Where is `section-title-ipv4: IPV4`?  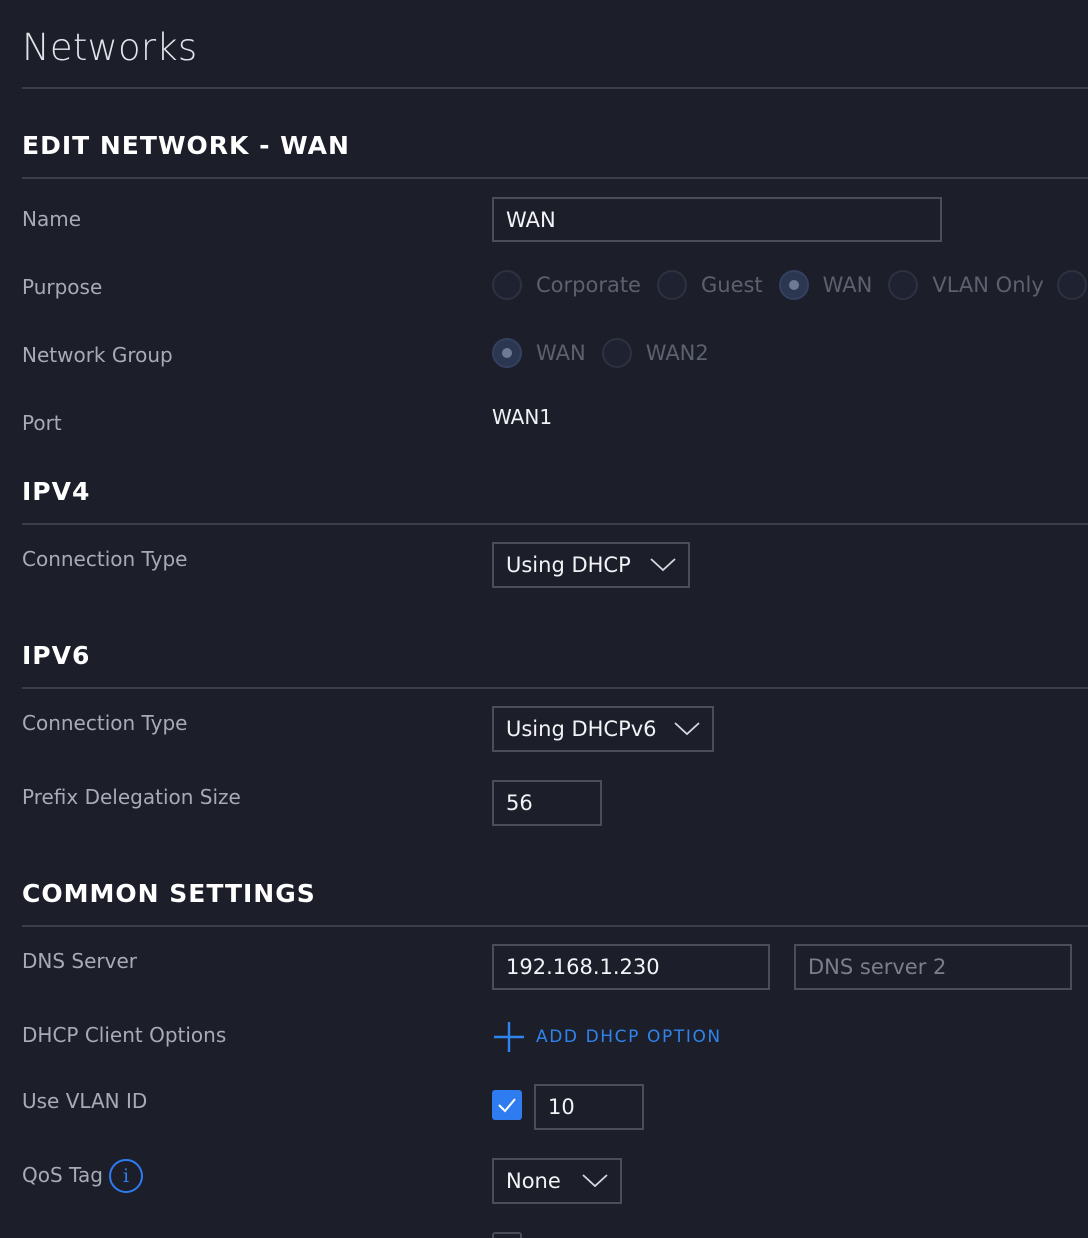 section-title-ipv4: IPV4 is located at coordinates (56, 491).